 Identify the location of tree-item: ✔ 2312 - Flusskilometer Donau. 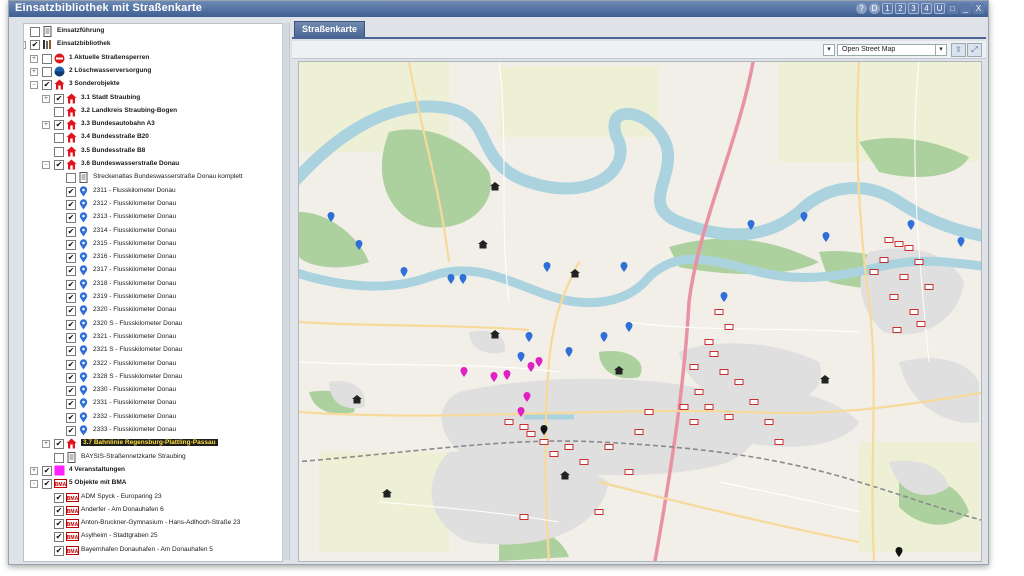
(153, 204).